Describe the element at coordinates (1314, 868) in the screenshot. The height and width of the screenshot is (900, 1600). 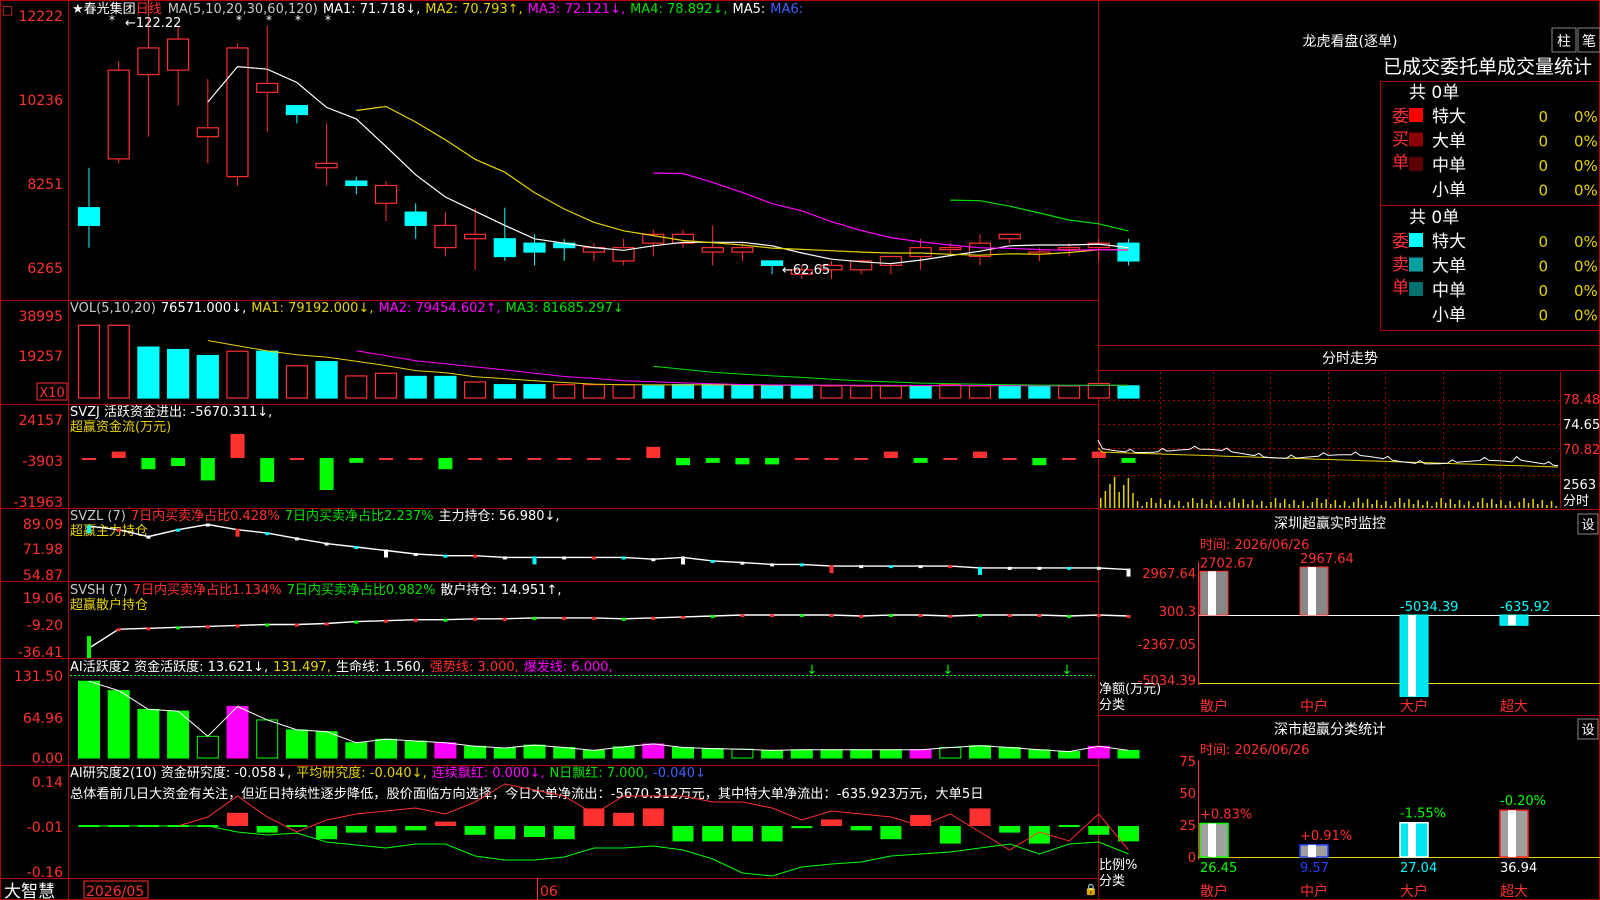
I see `classify-value-label: 9.57` at that location.